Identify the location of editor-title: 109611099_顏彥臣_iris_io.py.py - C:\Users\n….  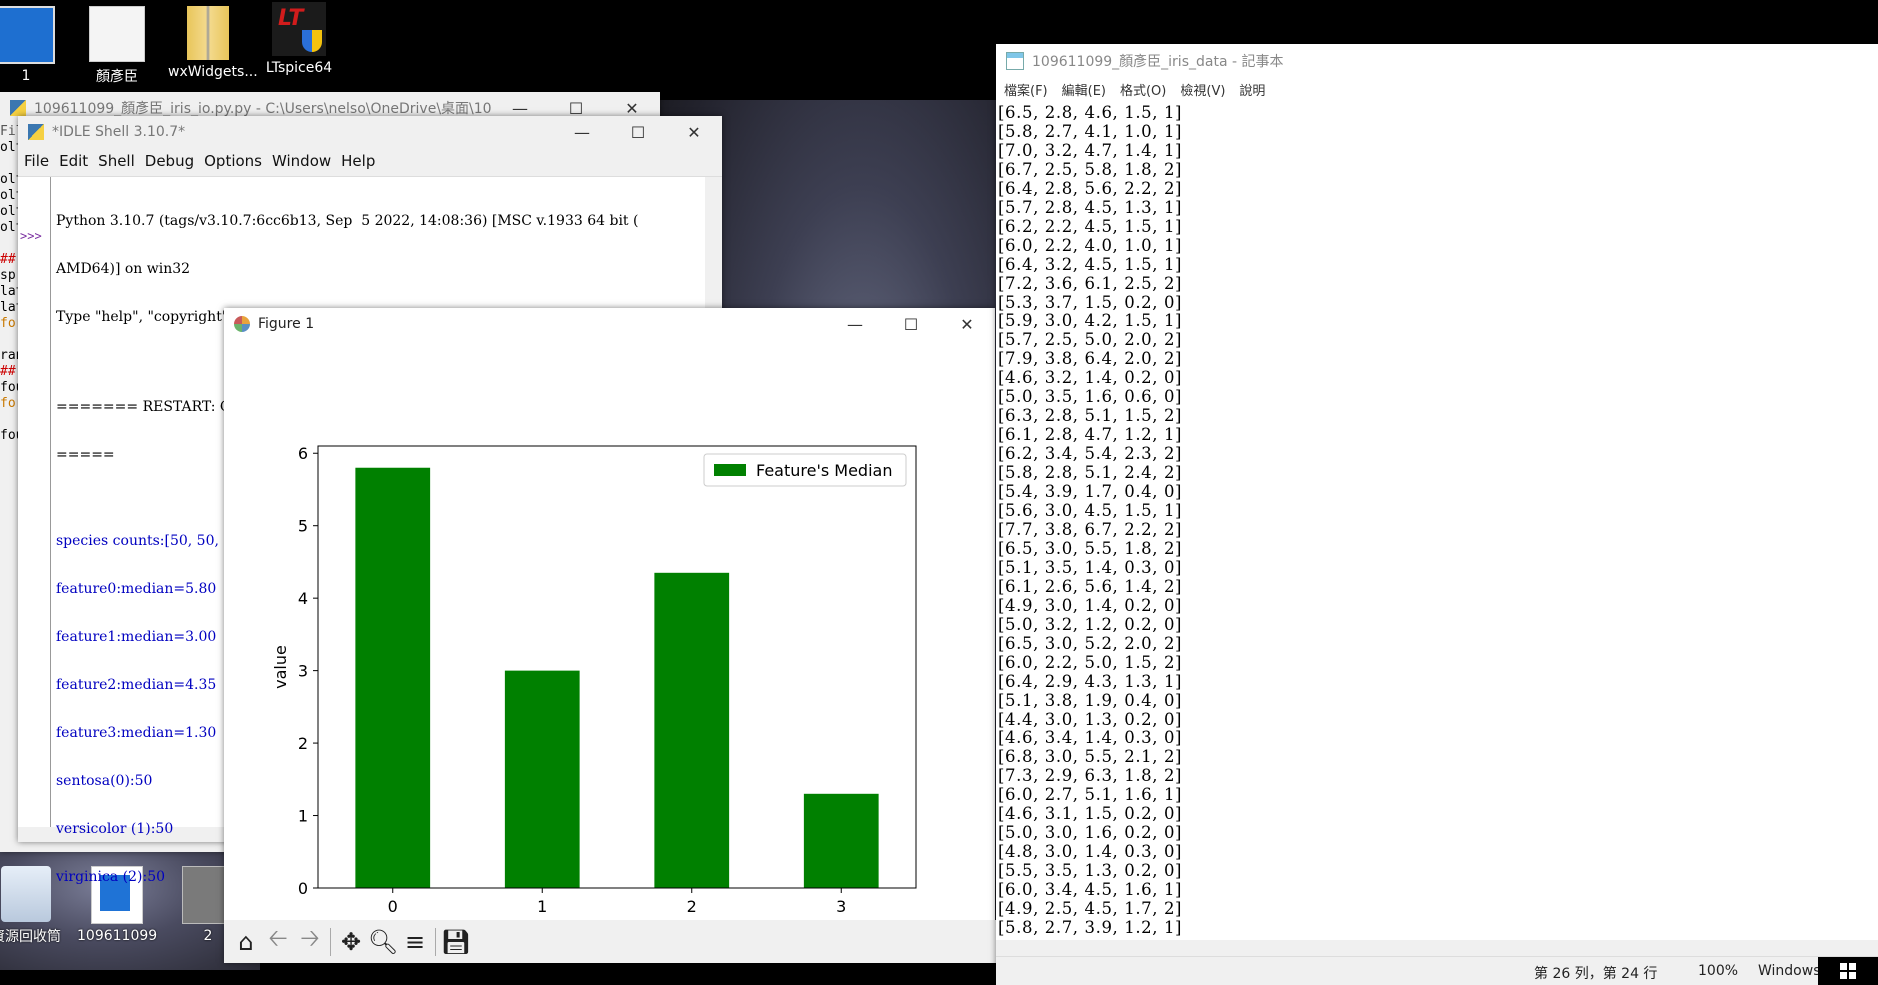
(263, 109).